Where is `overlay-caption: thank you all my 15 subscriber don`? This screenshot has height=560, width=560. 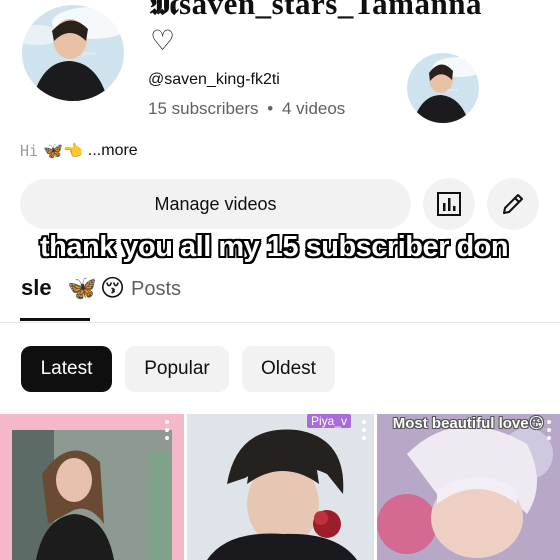 overlay-caption: thank you all my 15 subscriber don is located at coordinates (274, 247).